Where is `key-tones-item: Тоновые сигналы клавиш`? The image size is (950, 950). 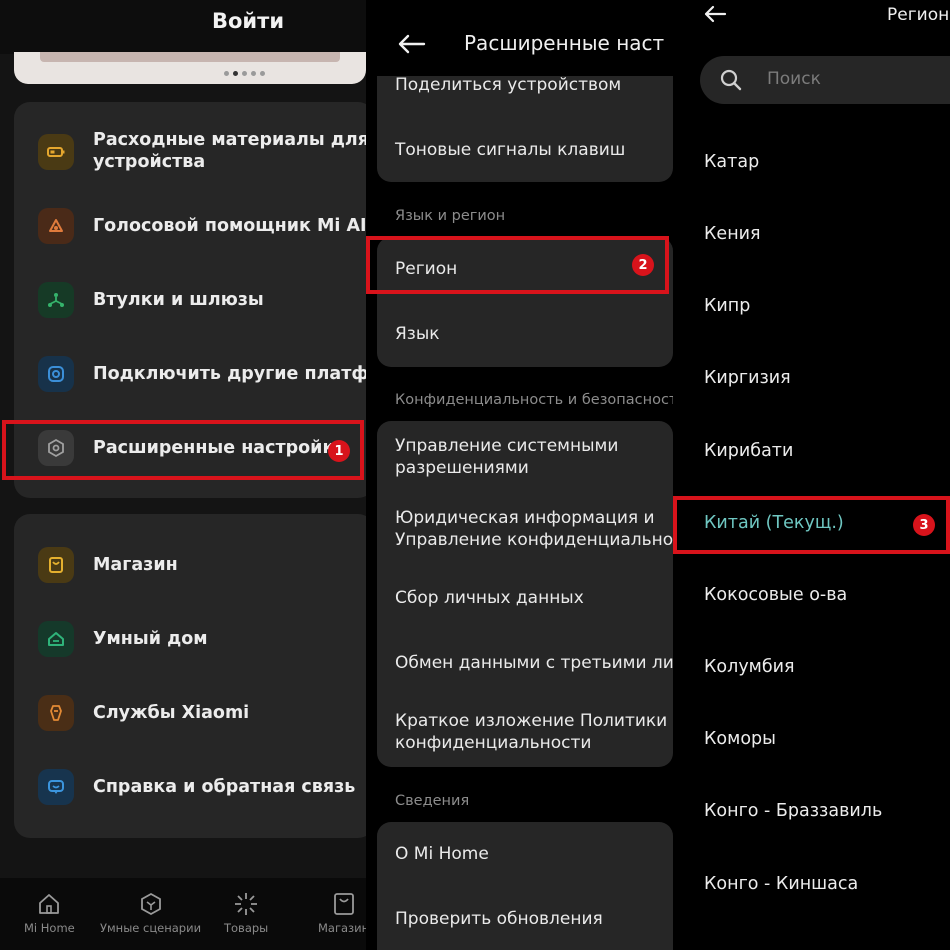 key-tones-item: Тоновые сигналы клавиш is located at coordinates (510, 150).